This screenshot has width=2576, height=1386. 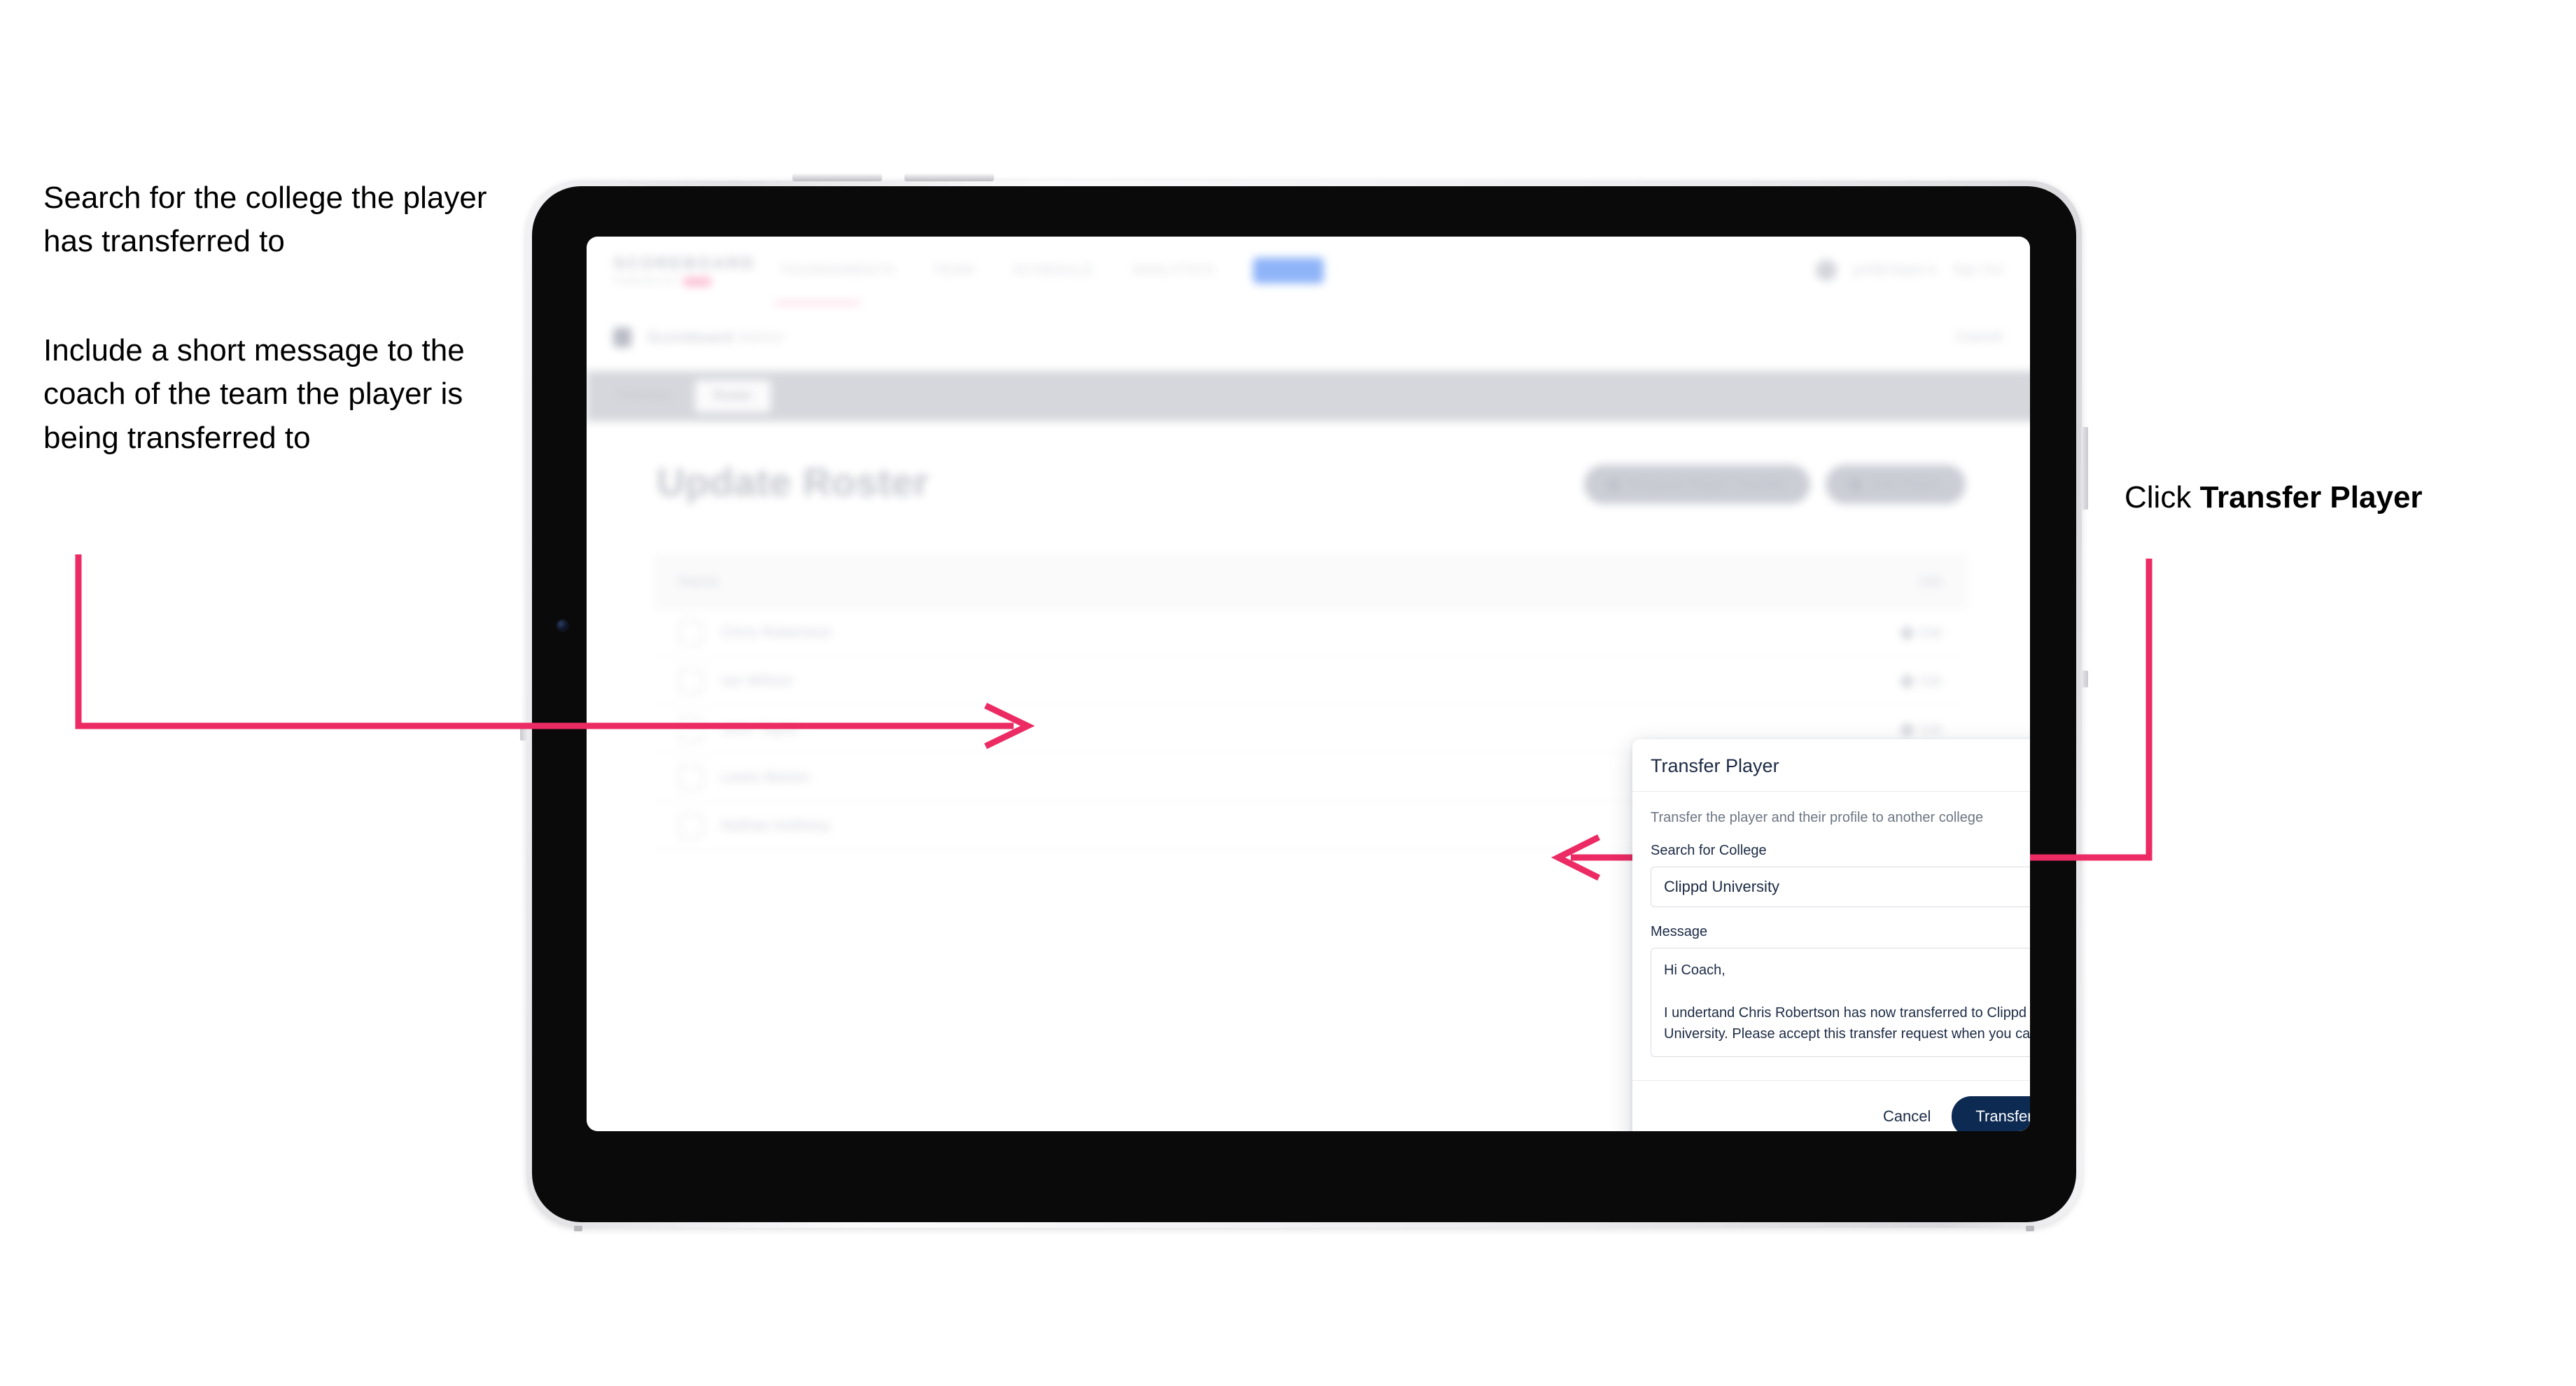 I want to click on brand-badge, so click(x=697, y=281).